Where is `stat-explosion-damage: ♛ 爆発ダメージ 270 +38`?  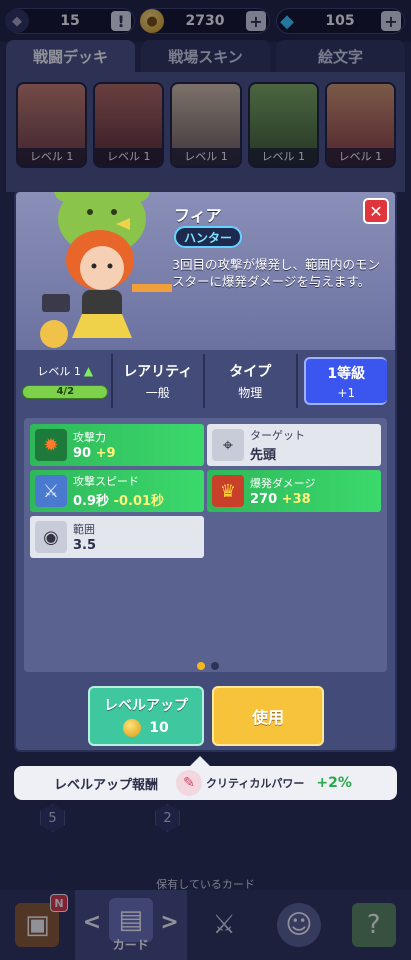
stat-explosion-damage: ♛ 爆発ダメージ 270 +38 is located at coordinates (294, 491).